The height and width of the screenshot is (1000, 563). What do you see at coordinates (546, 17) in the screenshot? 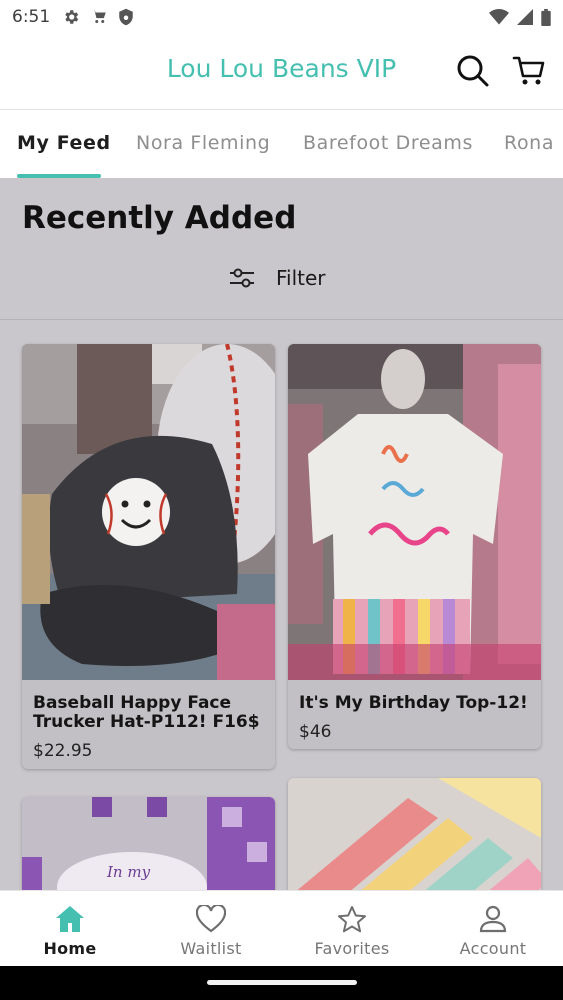
I see `battery-icon` at bounding box center [546, 17].